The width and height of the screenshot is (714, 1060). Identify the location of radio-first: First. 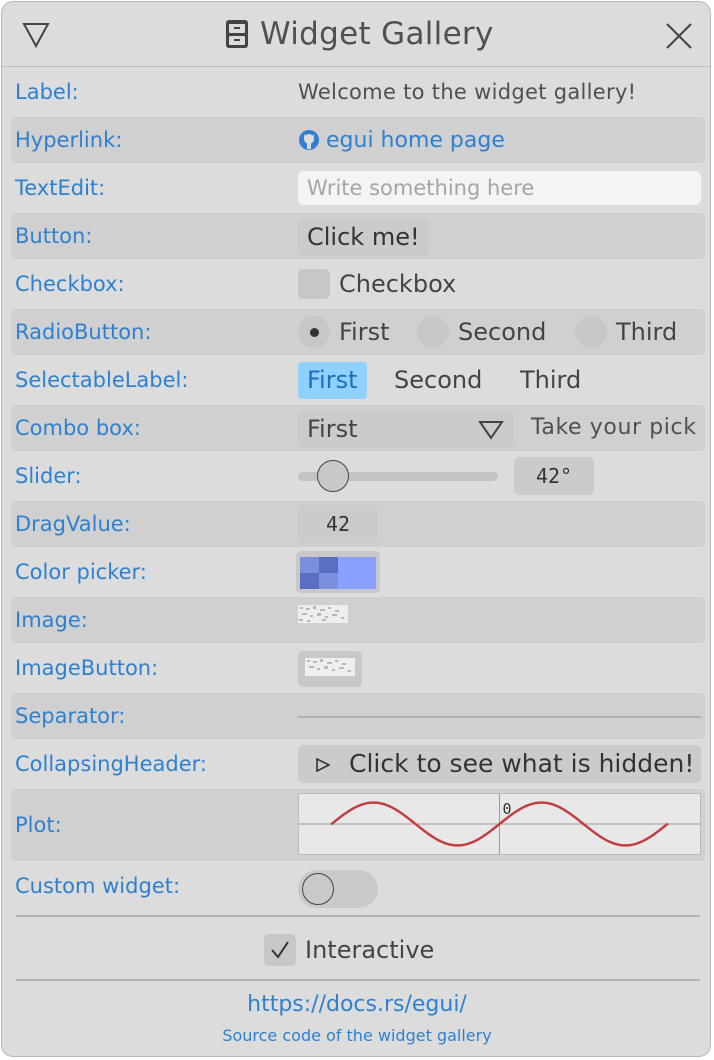
(344, 332).